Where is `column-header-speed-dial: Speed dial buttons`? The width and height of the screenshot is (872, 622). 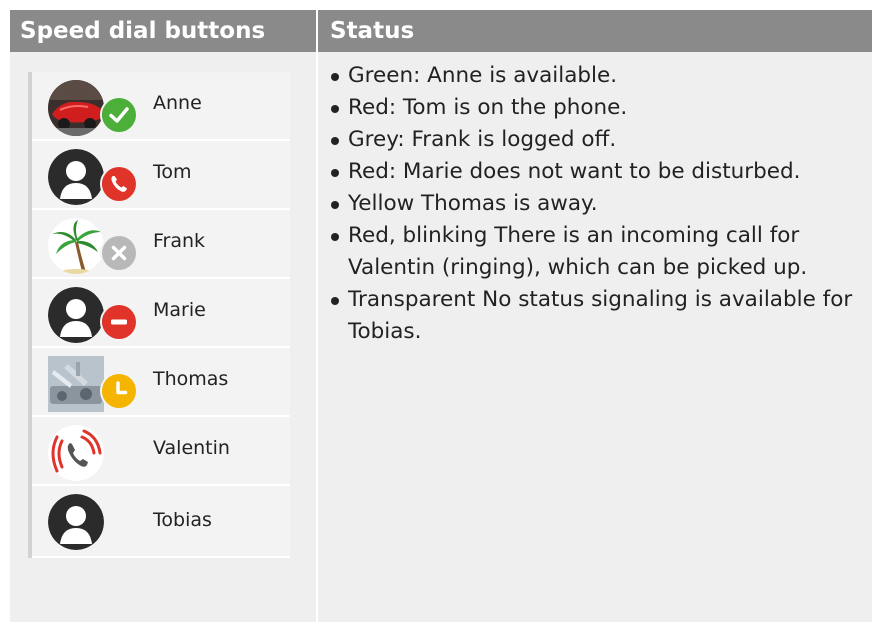
column-header-speed-dial: Speed dial buttons is located at coordinates (163, 31).